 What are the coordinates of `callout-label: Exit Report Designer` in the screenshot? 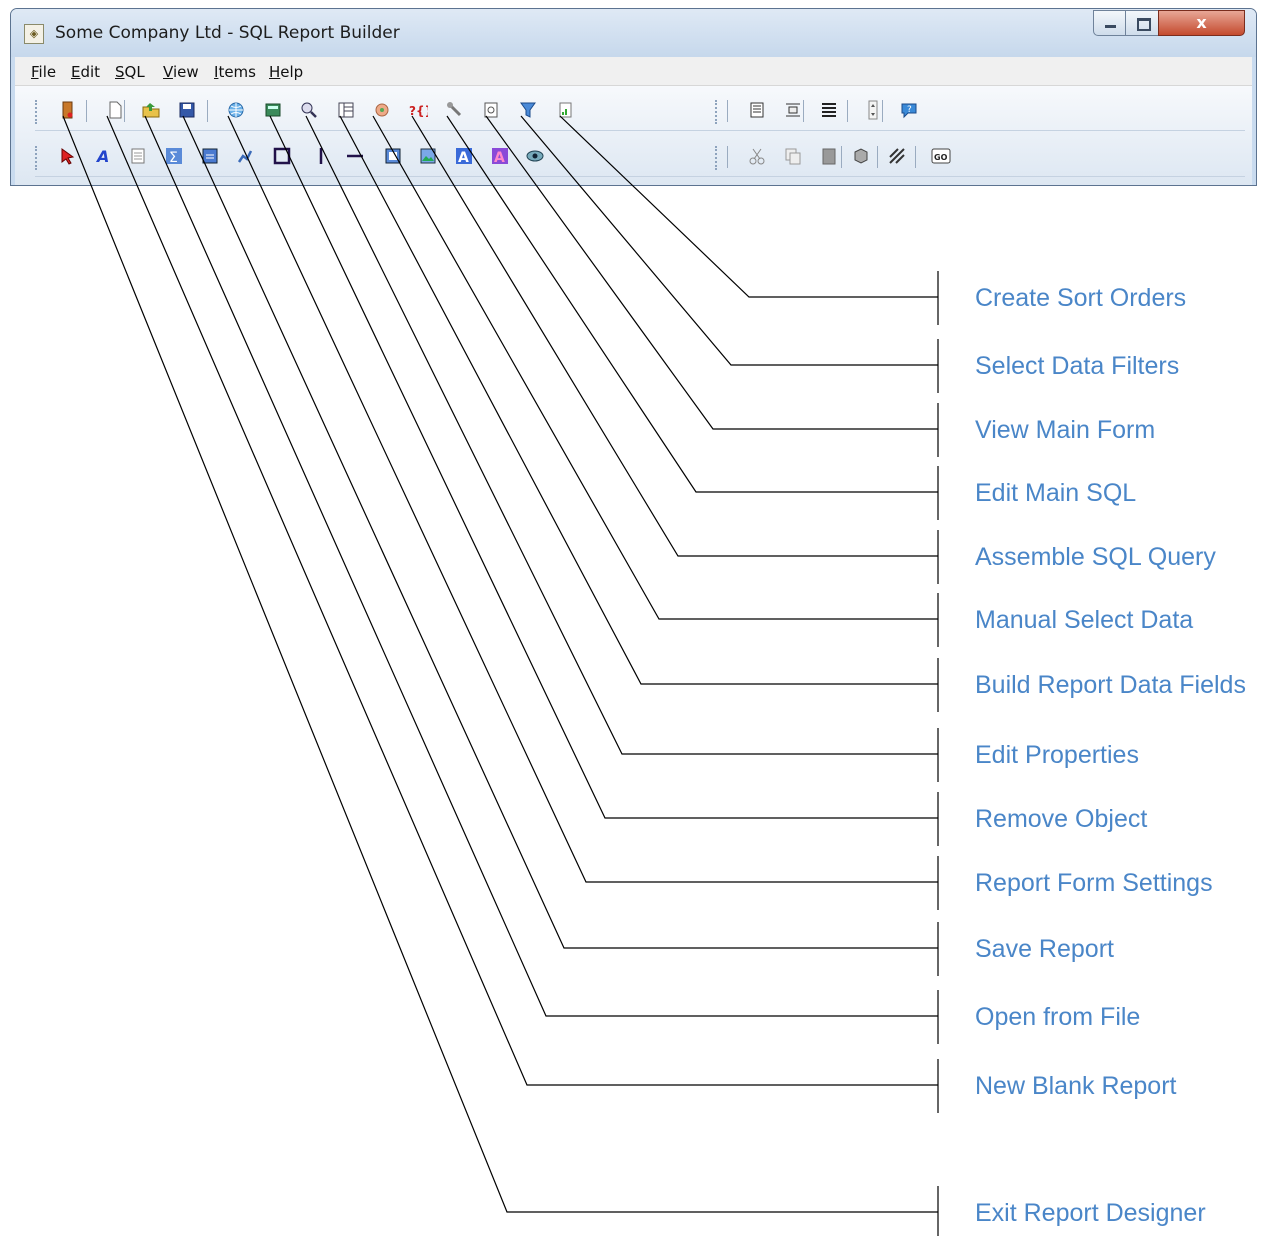 It's located at (1090, 1213).